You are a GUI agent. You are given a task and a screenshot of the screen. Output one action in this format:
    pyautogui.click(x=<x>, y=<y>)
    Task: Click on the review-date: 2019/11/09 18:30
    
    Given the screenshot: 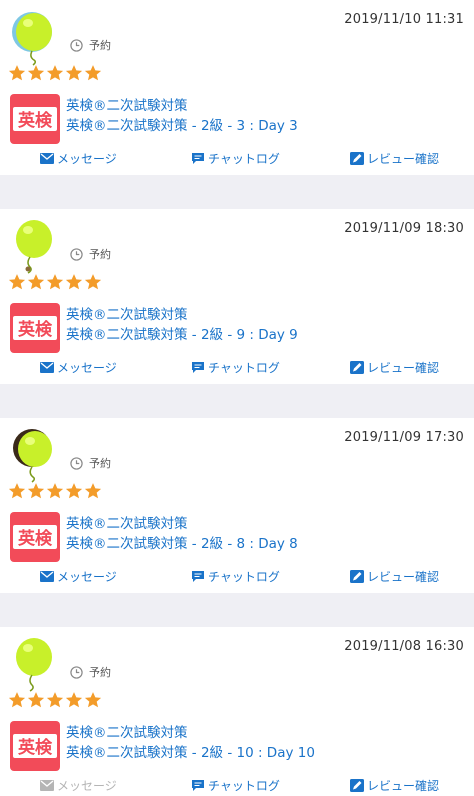 What is the action you would take?
    pyautogui.click(x=404, y=228)
    